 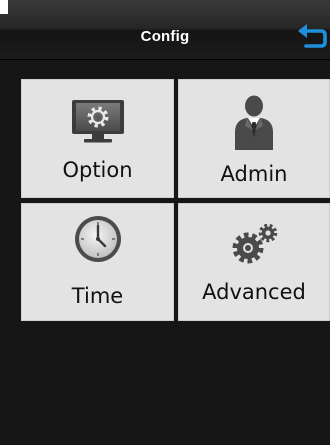 What do you see at coordinates (254, 122) in the screenshot?
I see `user-admin-icon` at bounding box center [254, 122].